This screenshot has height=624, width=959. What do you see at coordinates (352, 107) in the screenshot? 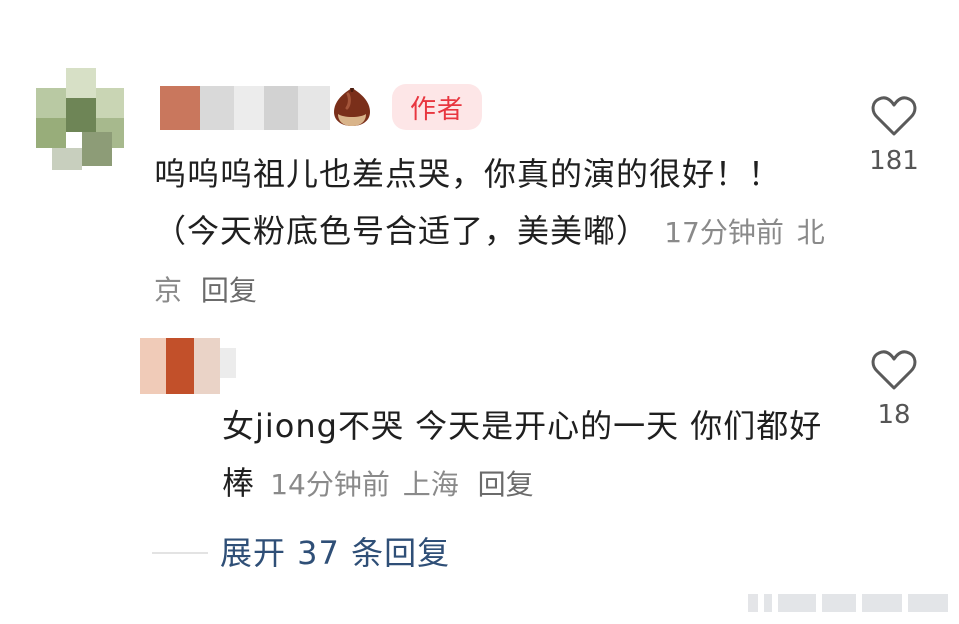
I see `chestnut-icon` at bounding box center [352, 107].